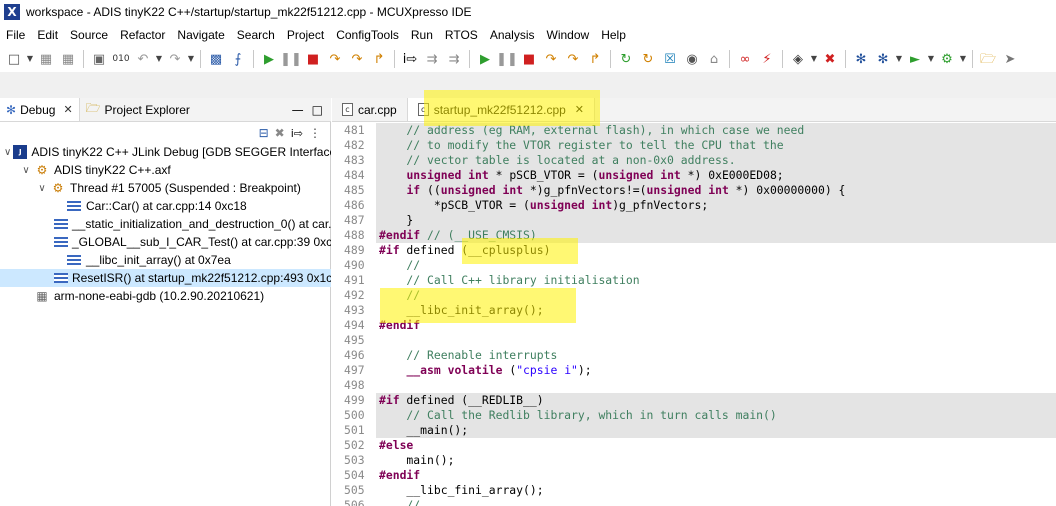 This screenshot has height=506, width=1056. What do you see at coordinates (613, 35) in the screenshot?
I see `menu-help: Help` at bounding box center [613, 35].